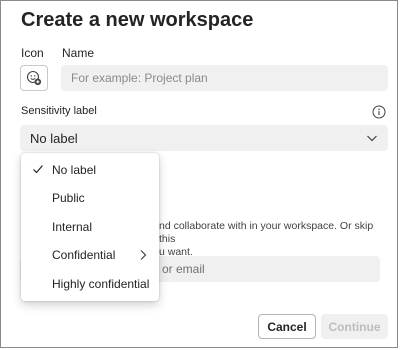 This screenshot has width=400, height=350. Describe the element at coordinates (74, 170) in the screenshot. I see `menu-item-label: No label` at that location.